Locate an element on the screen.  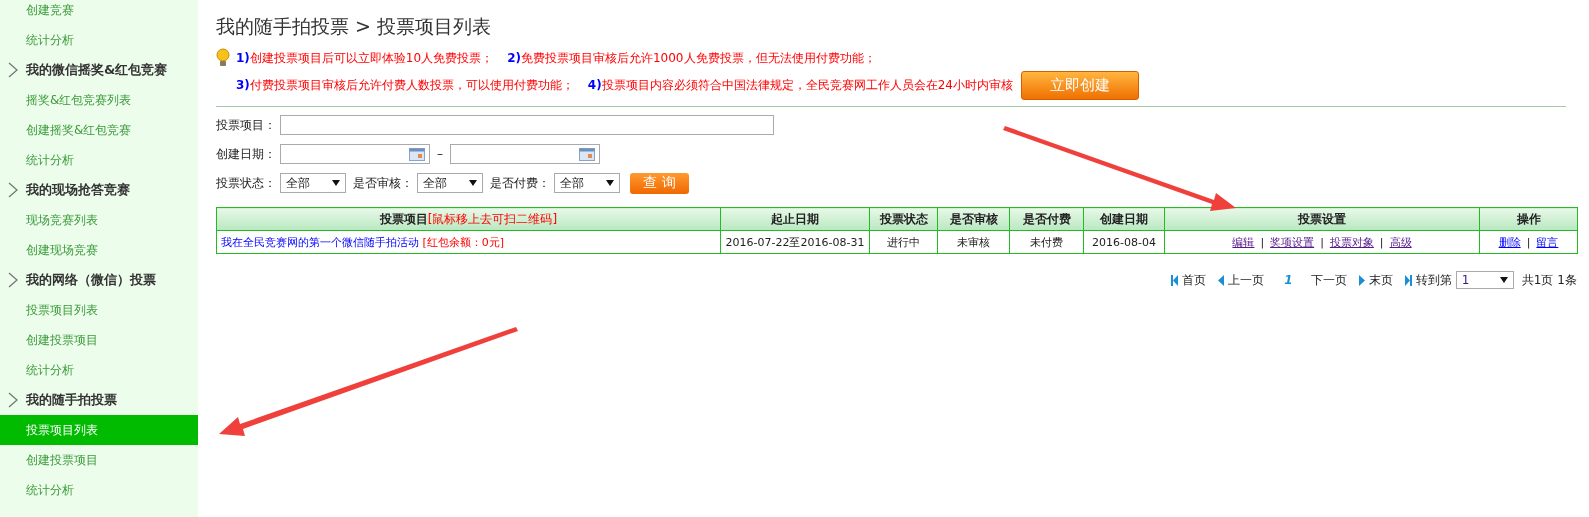
sidebar-heading: 我的随手拍投票 is located at coordinates (99, 400).